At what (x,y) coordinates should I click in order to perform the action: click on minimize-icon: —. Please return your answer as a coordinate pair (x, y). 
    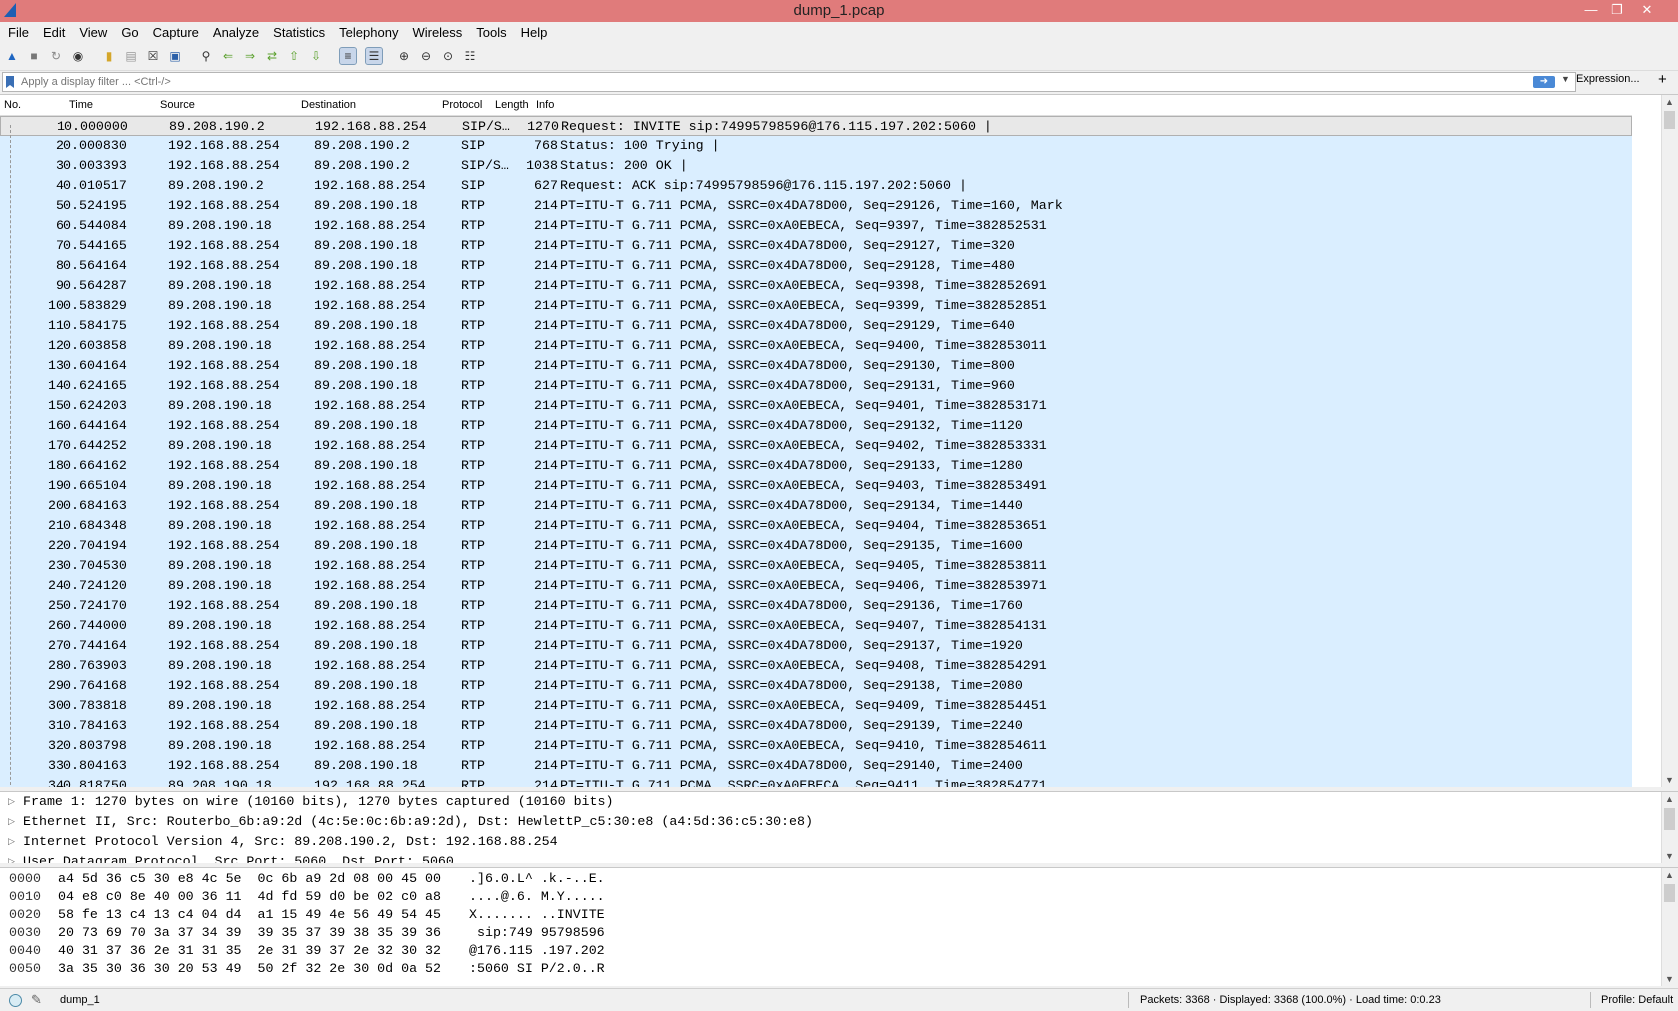
    Looking at the image, I should click on (1591, 10).